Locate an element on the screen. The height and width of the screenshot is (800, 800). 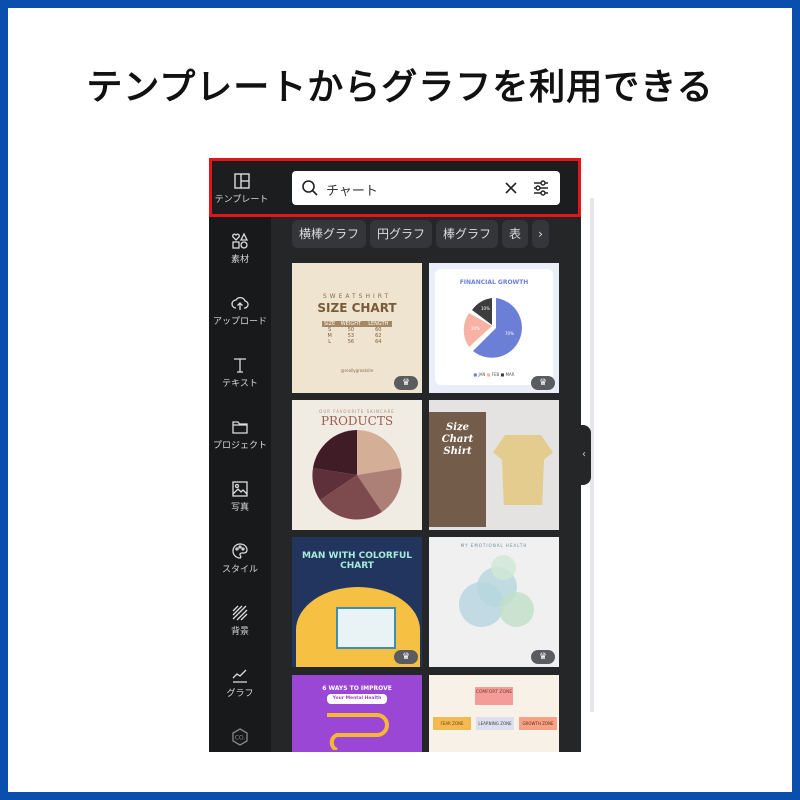
pie-chart is located at coordinates (357, 475).